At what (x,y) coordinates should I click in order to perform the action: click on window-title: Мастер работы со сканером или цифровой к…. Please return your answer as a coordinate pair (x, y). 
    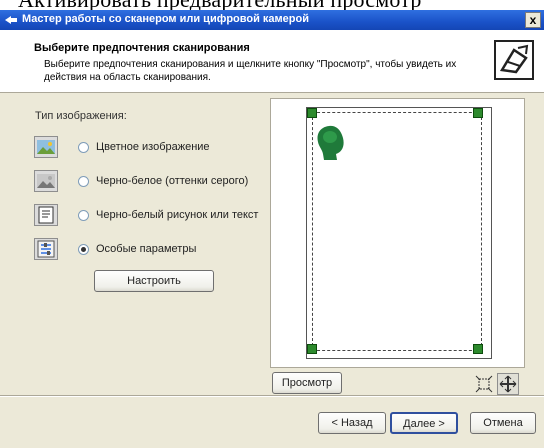
    Looking at the image, I should click on (165, 19).